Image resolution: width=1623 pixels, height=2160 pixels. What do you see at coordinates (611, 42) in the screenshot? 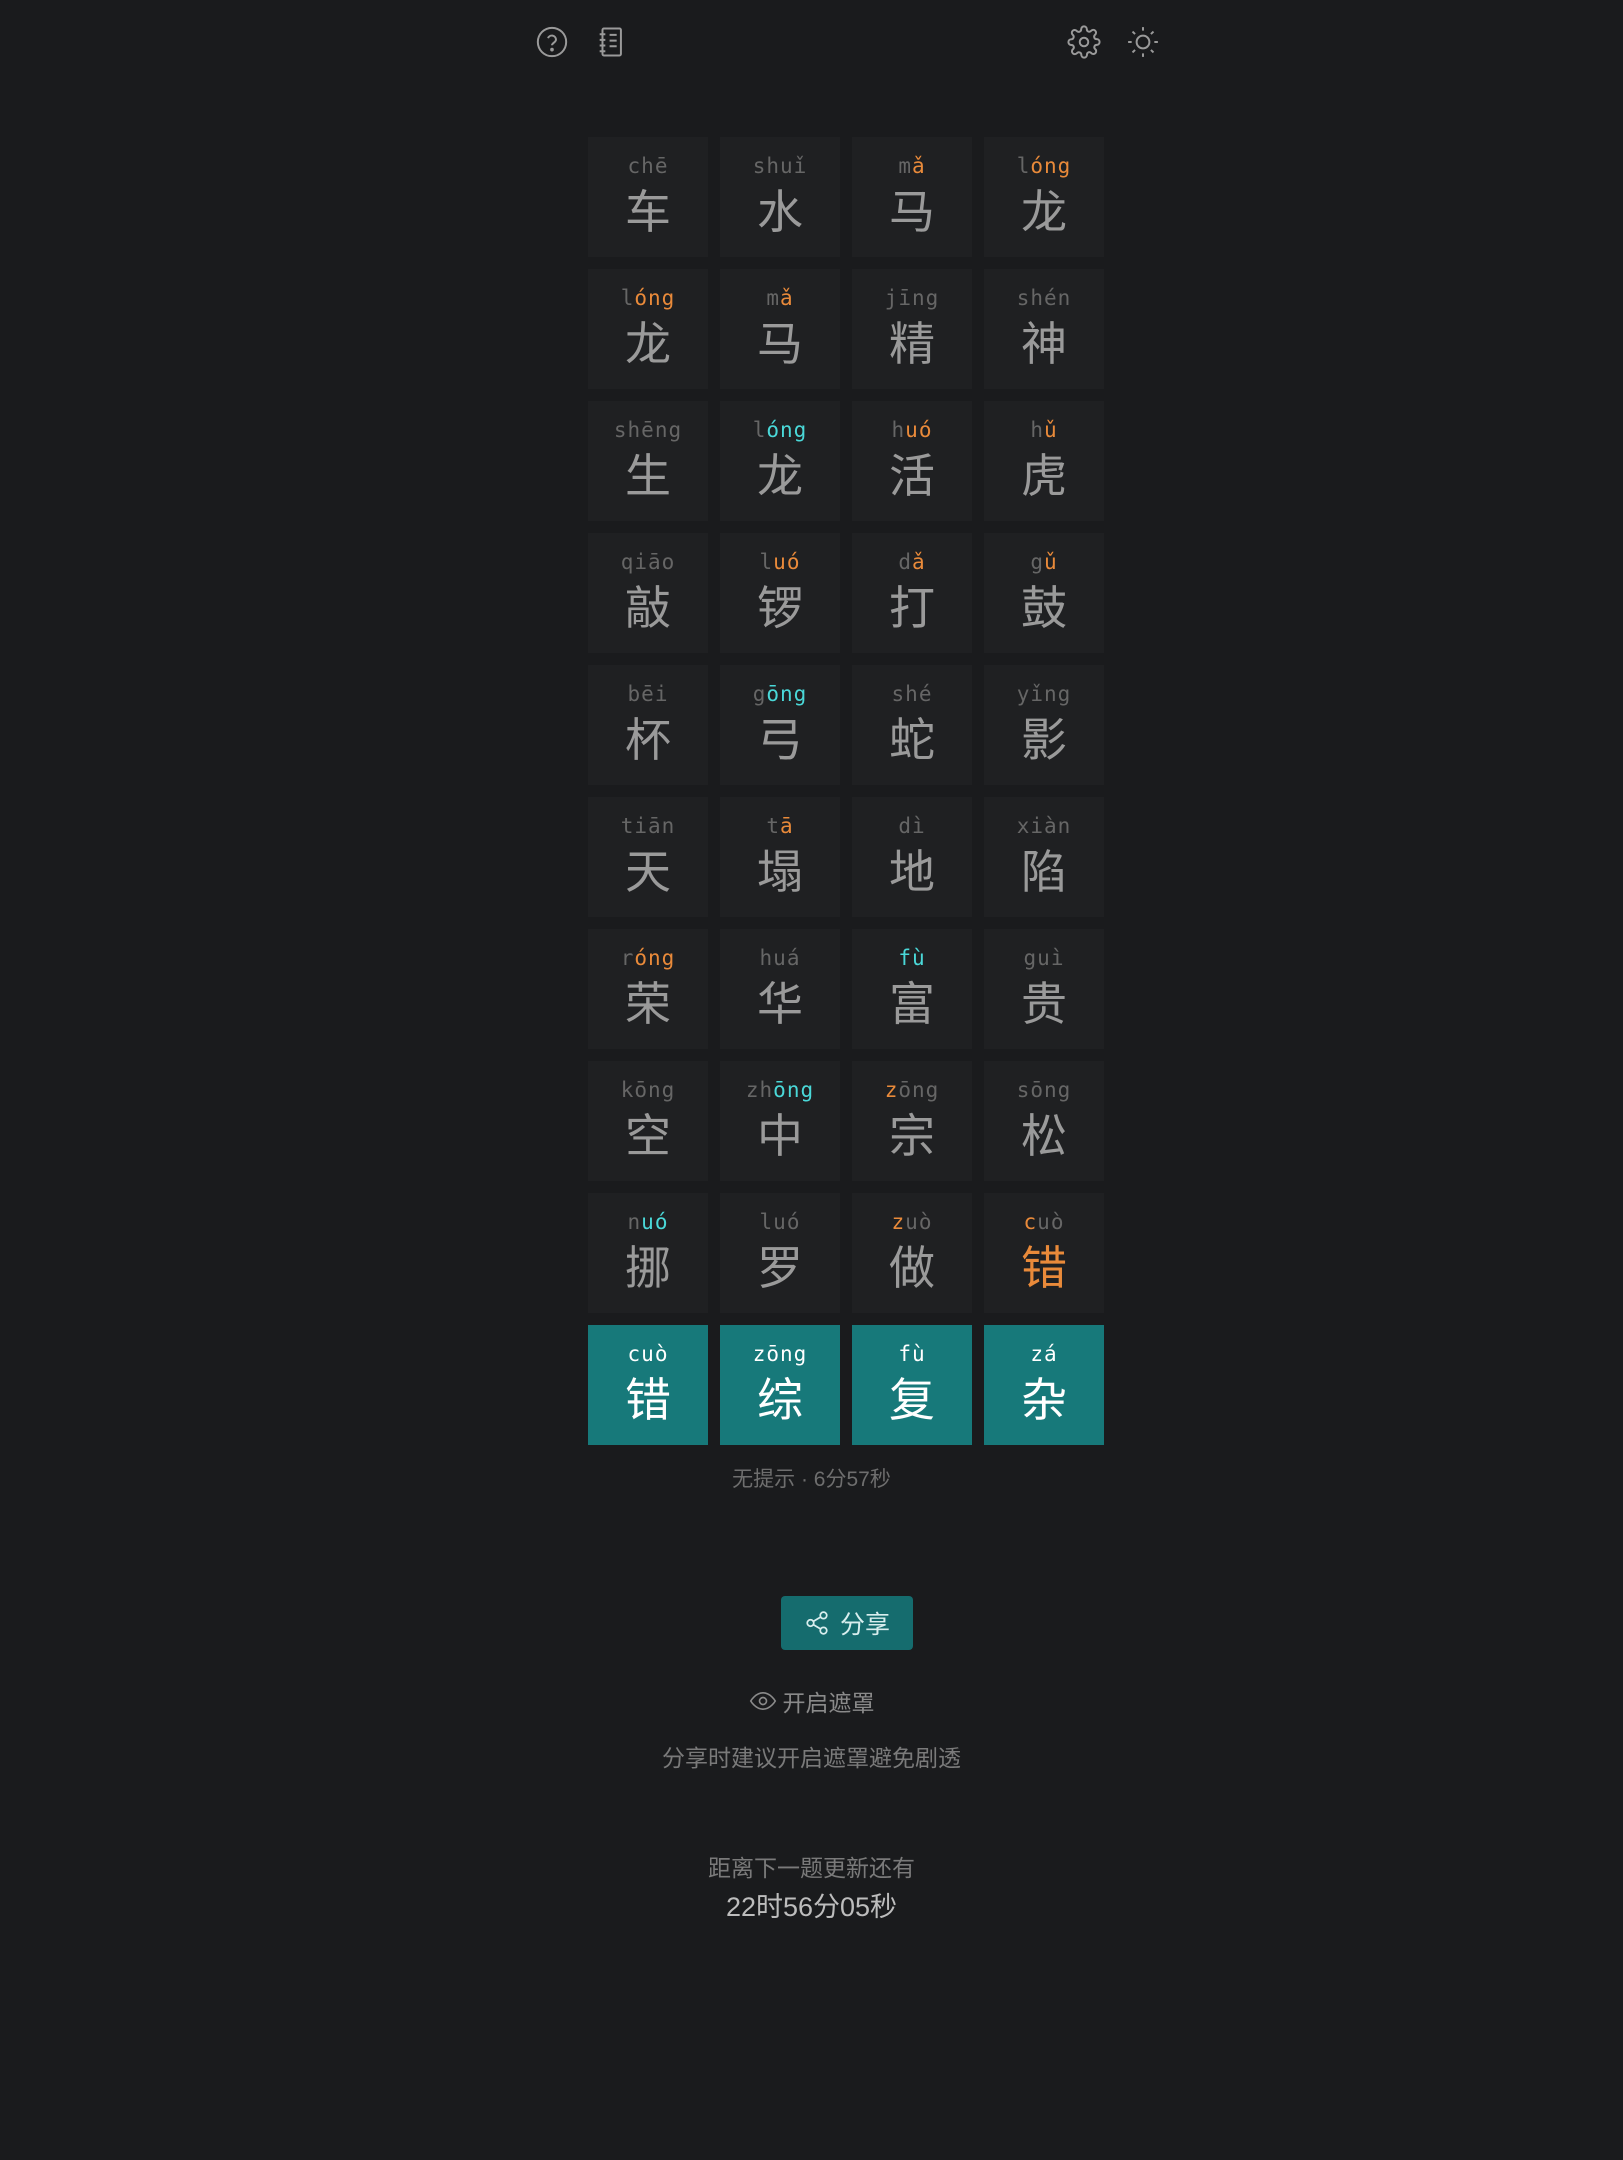
I see `notebook-button` at bounding box center [611, 42].